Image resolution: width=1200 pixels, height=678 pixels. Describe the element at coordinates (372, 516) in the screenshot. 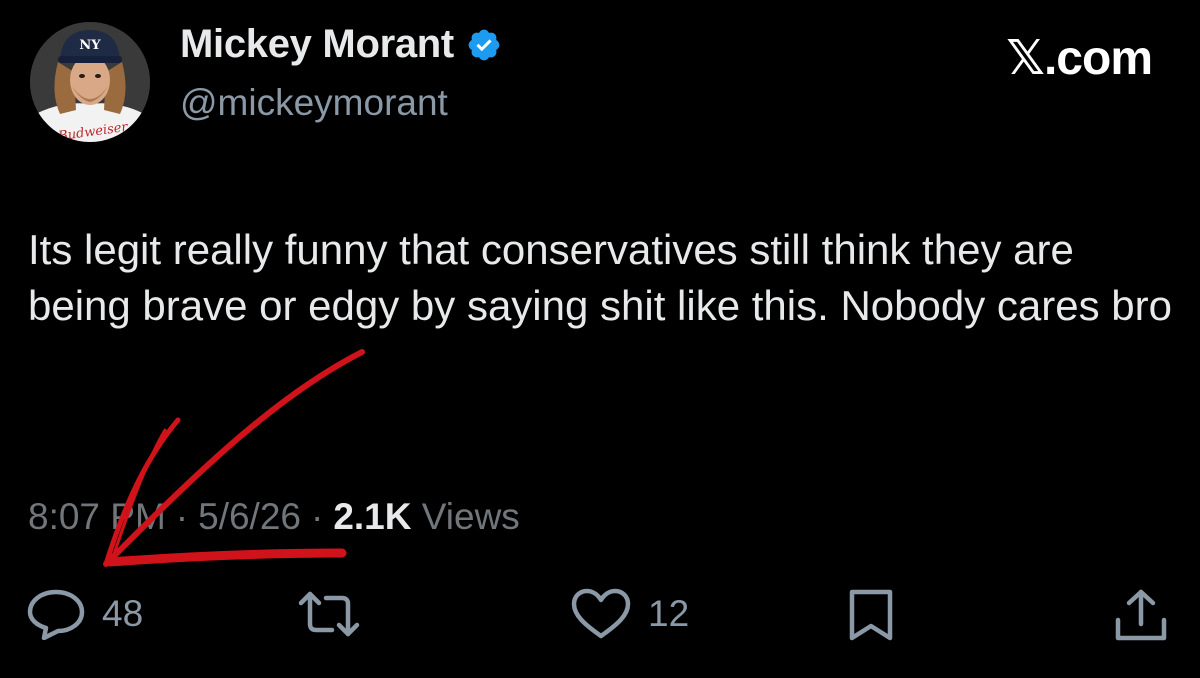

I see `views-count: 2.1K` at that location.